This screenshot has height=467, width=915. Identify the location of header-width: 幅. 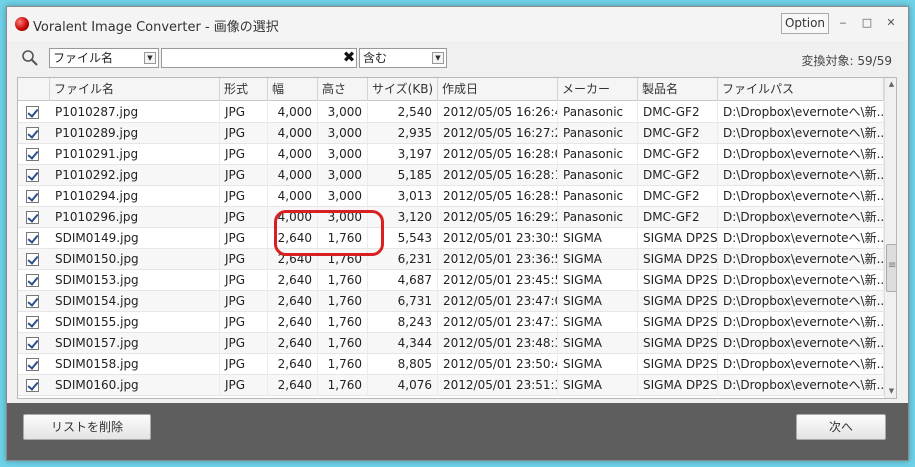
(293, 89).